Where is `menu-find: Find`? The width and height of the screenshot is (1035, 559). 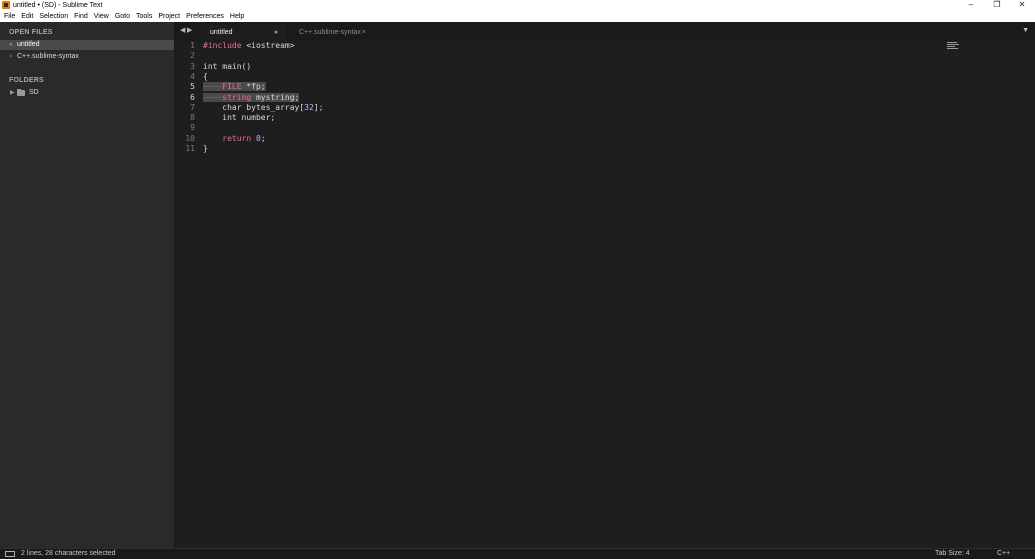
menu-find: Find is located at coordinates (81, 16).